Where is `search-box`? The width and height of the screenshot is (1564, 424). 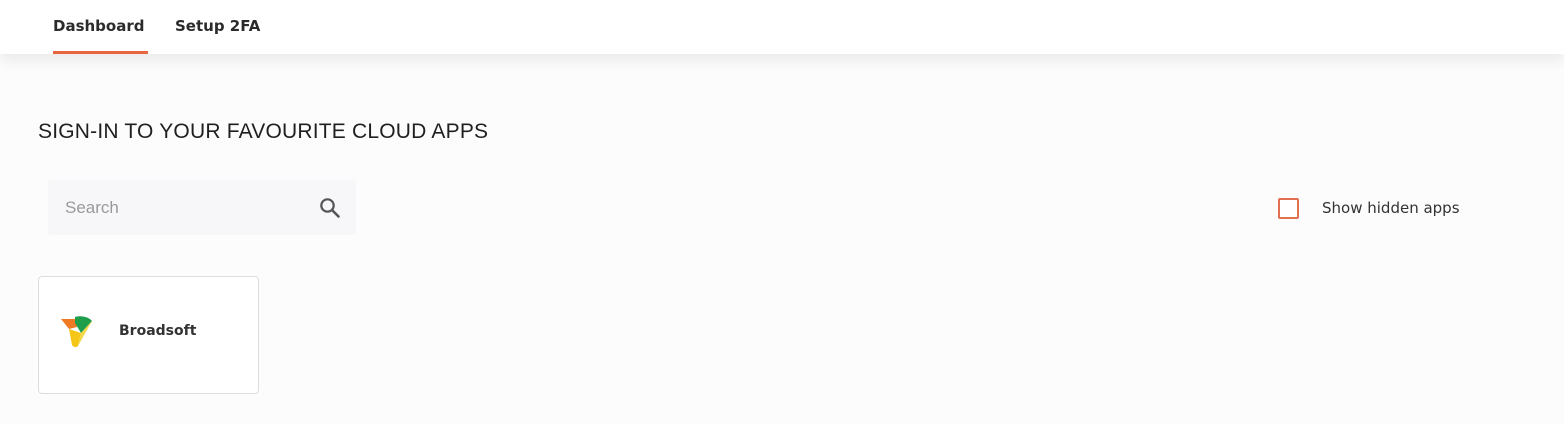
search-box is located at coordinates (202, 207).